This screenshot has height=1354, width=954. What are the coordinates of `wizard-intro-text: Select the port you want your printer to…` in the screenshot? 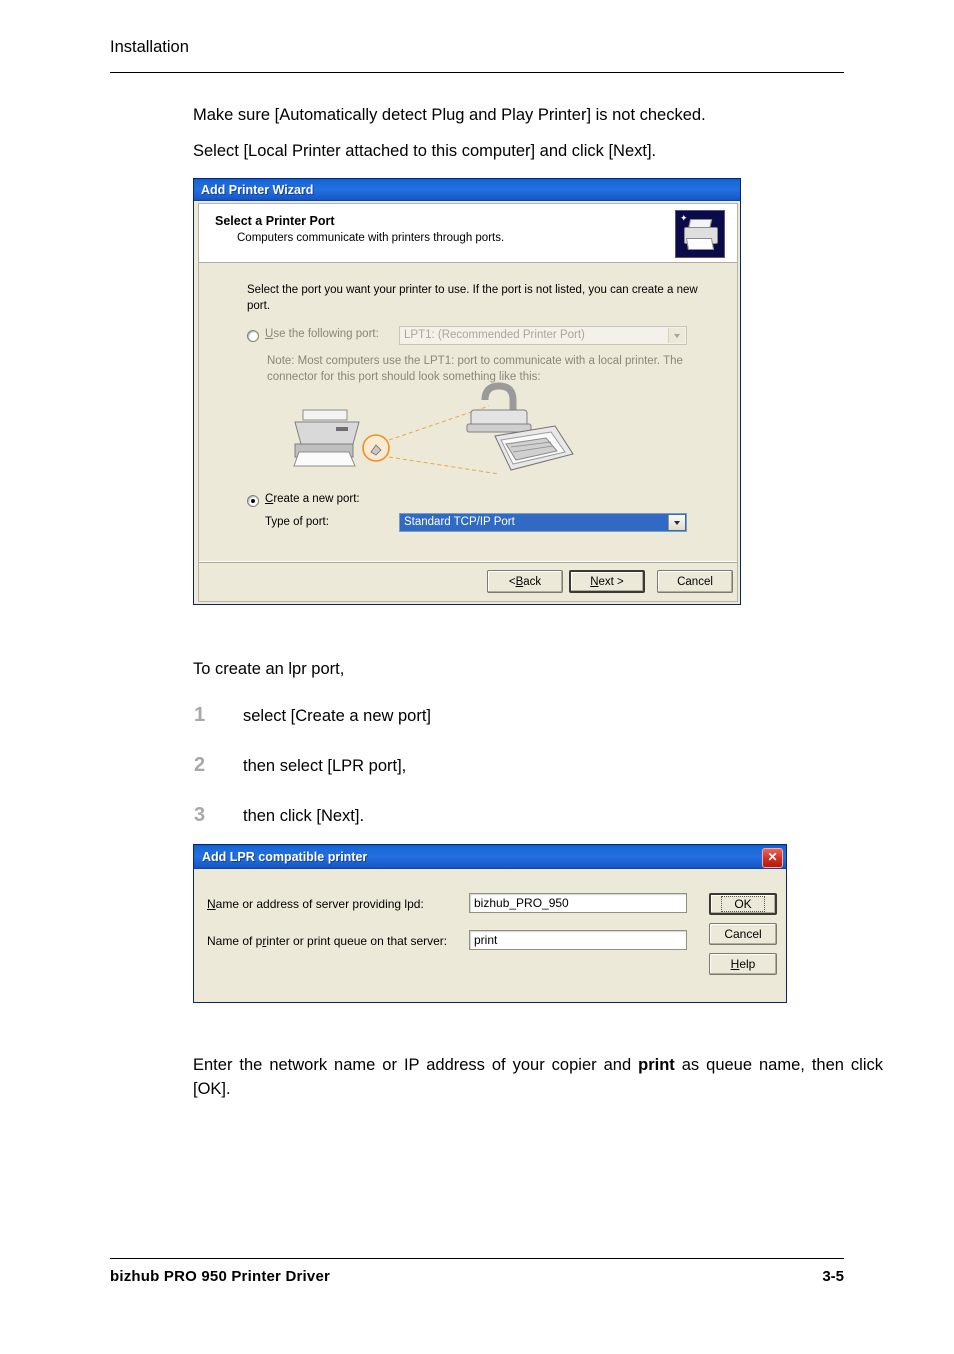 It's located at (472, 298).